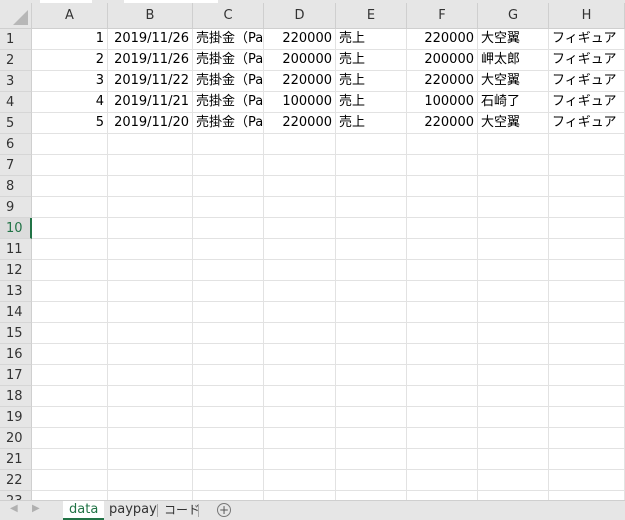 The image size is (625, 520). Describe the element at coordinates (371, 417) in the screenshot. I see `cell-e19` at that location.